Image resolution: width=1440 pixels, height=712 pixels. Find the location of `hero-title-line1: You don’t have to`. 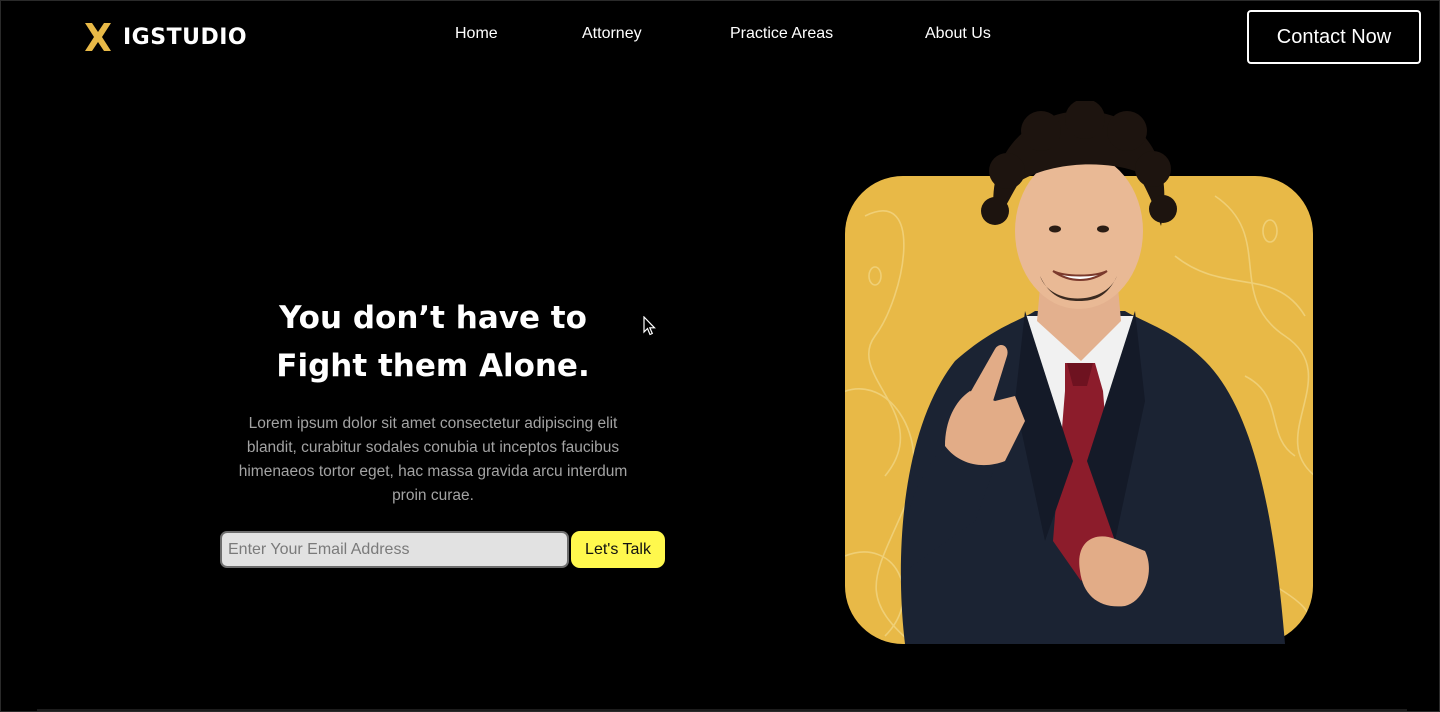

hero-title-line1: You don’t have to is located at coordinates (433, 318).